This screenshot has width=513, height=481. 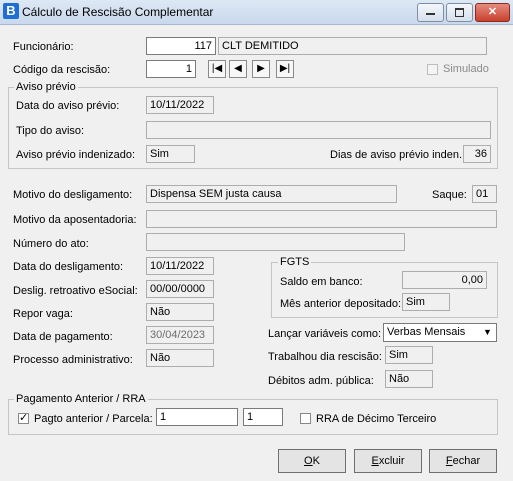 I want to click on termination-code-input: 1, so click(x=171, y=69).